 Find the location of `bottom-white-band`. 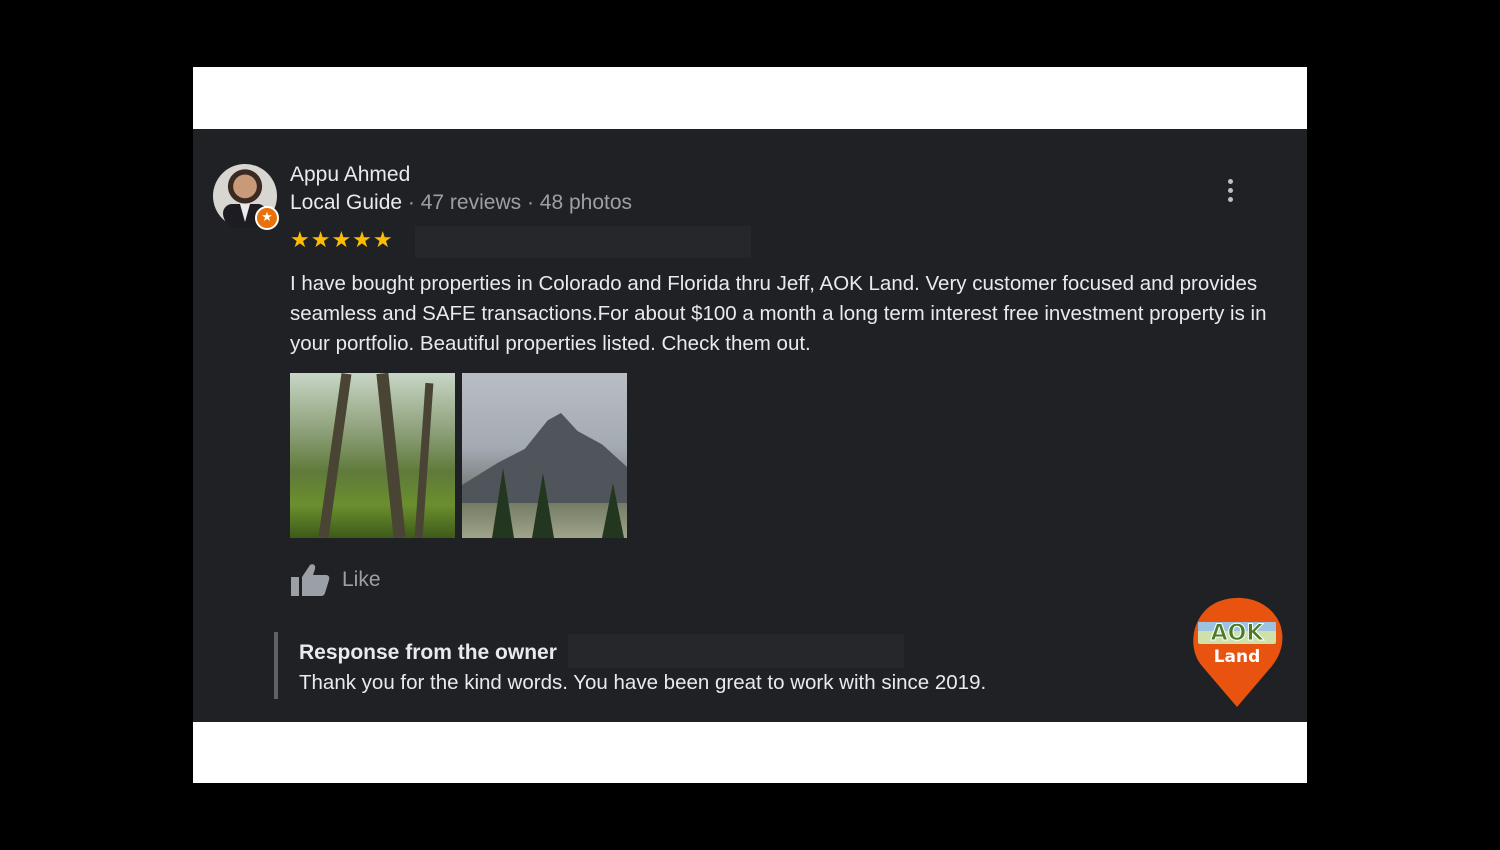

bottom-white-band is located at coordinates (750, 752).